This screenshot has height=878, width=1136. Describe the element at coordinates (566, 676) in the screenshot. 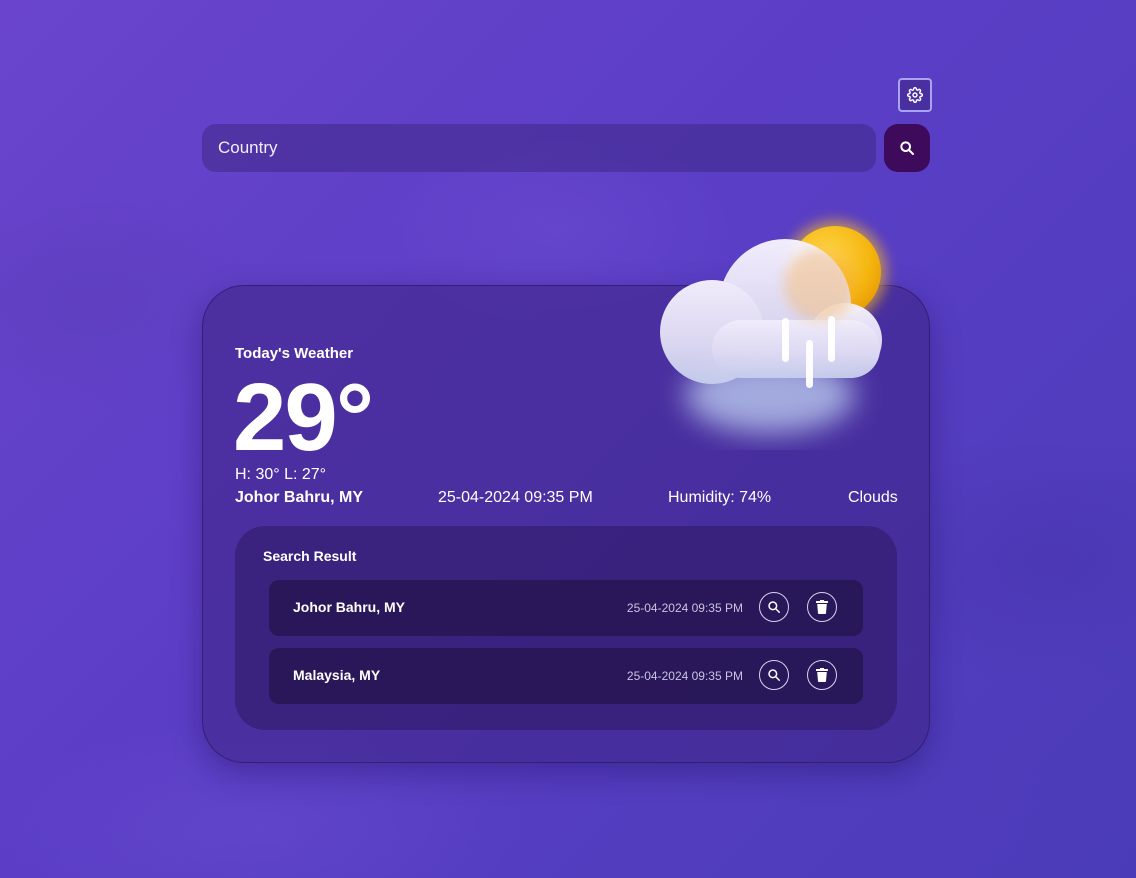

I see `search-result-row: Malaysia, MY 25-04-2024 09:35 PM` at that location.